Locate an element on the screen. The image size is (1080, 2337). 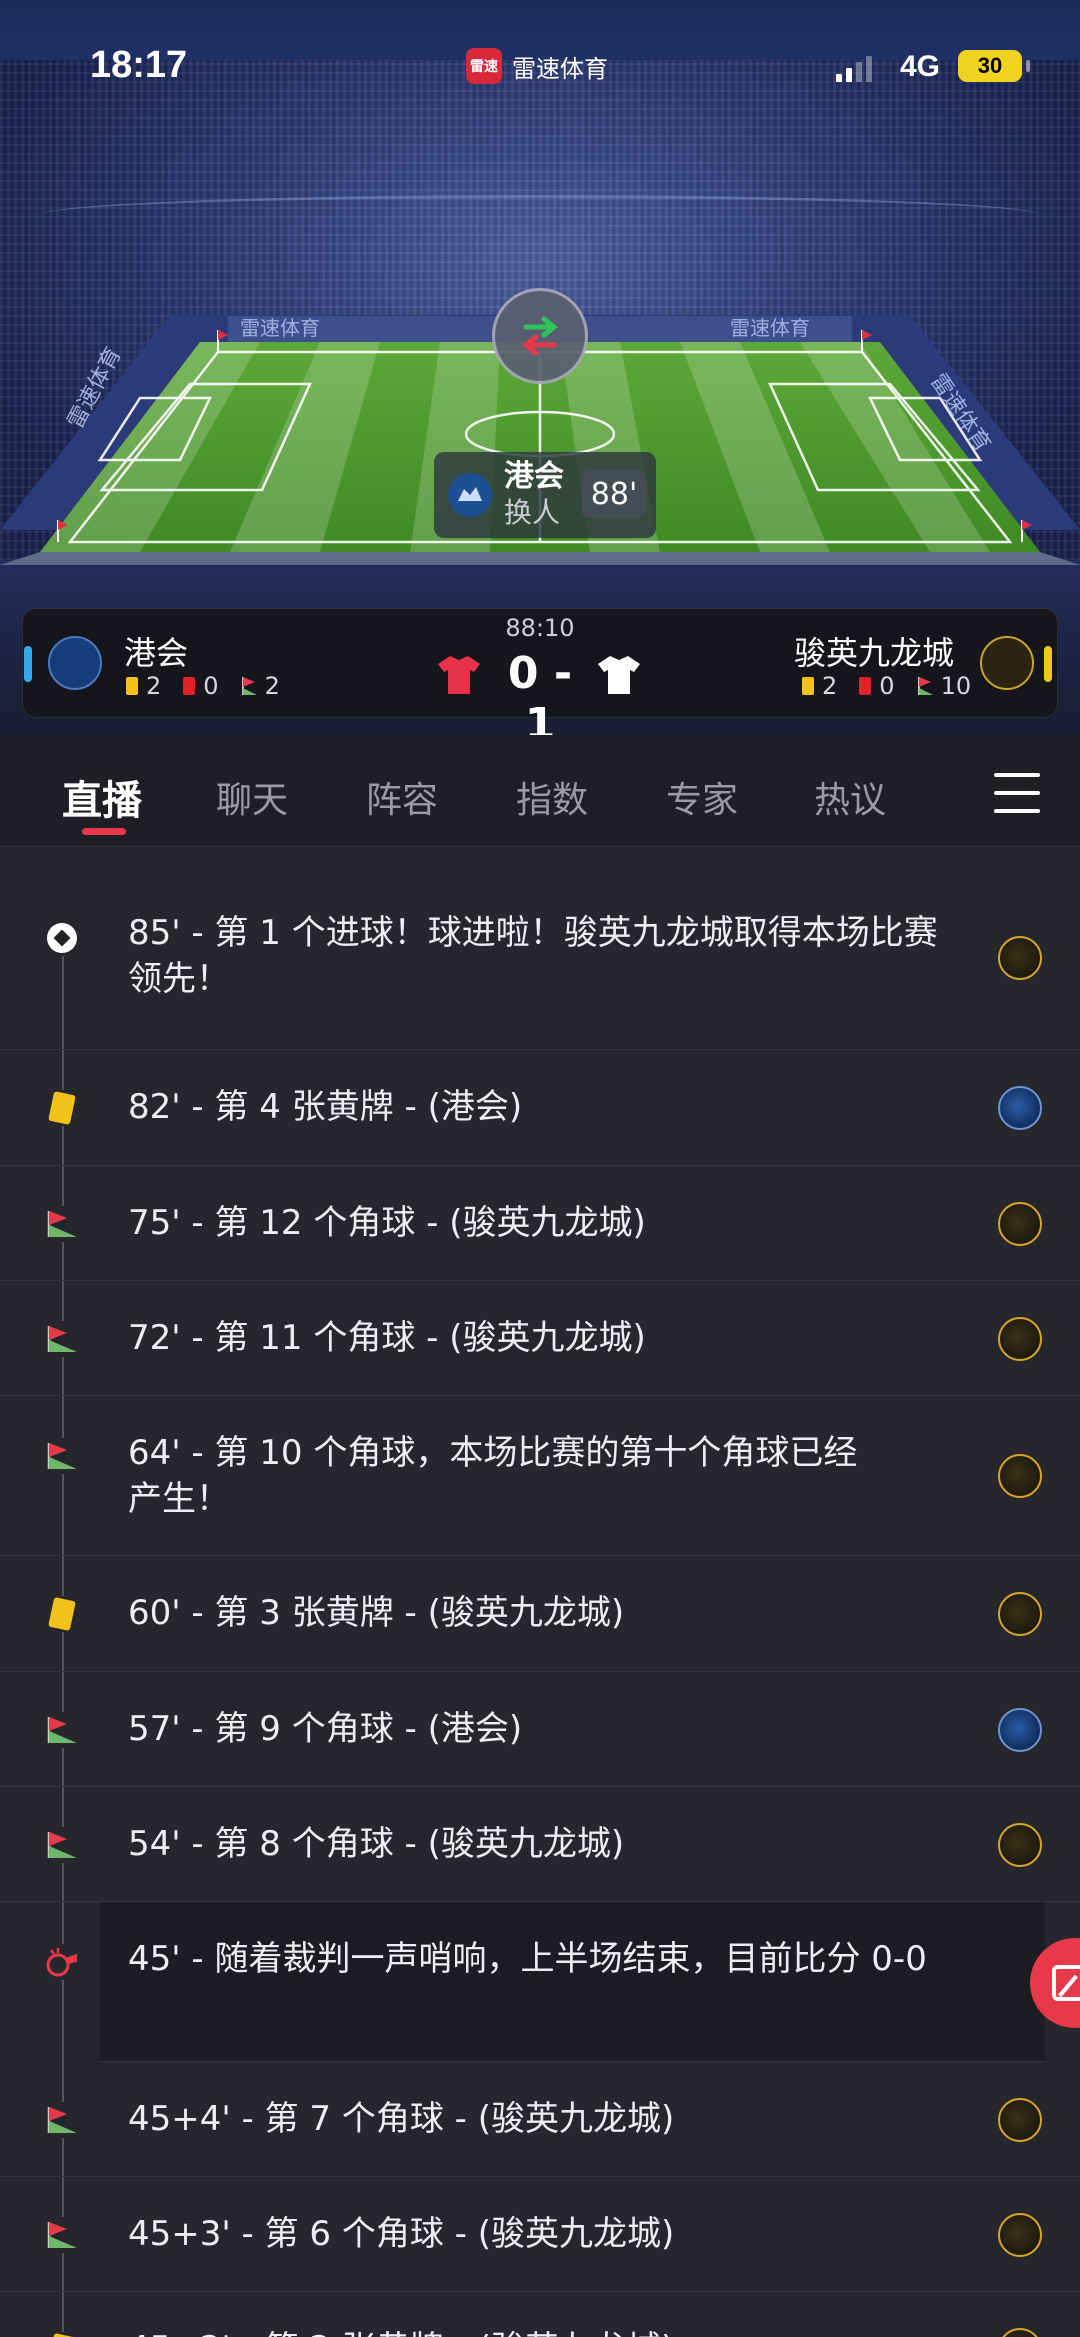
event-row: 45+3' - 第 6 个角球 - (骏英九龙城) is located at coordinates (540, 2234).